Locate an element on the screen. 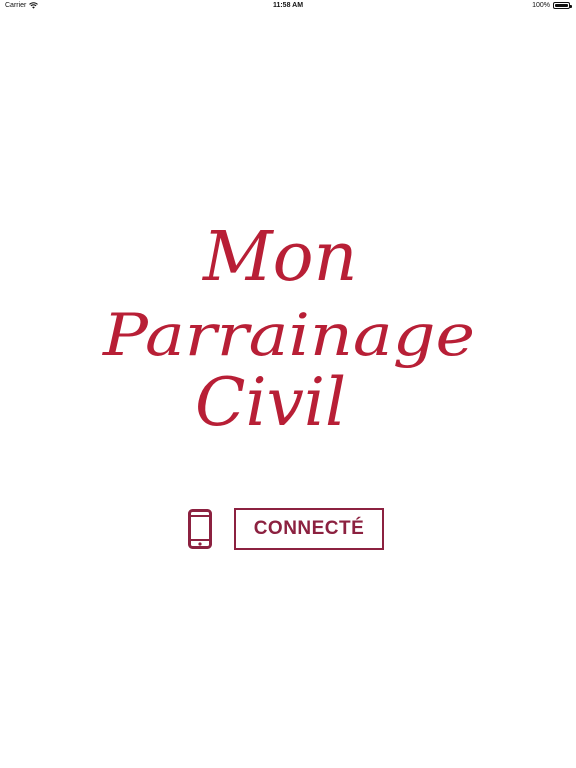  wifi-icon is located at coordinates (34, 5).